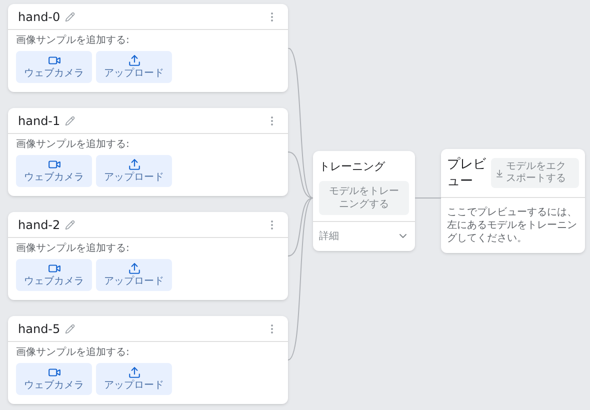 This screenshot has width=590, height=410. I want to click on details-label: 詳細, so click(329, 236).